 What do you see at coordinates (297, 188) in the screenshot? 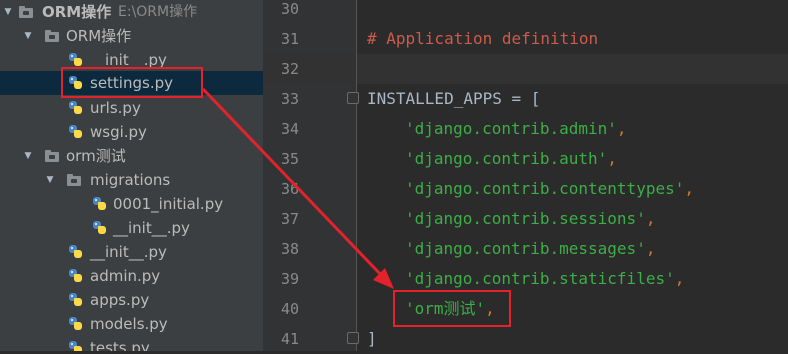
I see `annotation-arrow-icon` at bounding box center [297, 188].